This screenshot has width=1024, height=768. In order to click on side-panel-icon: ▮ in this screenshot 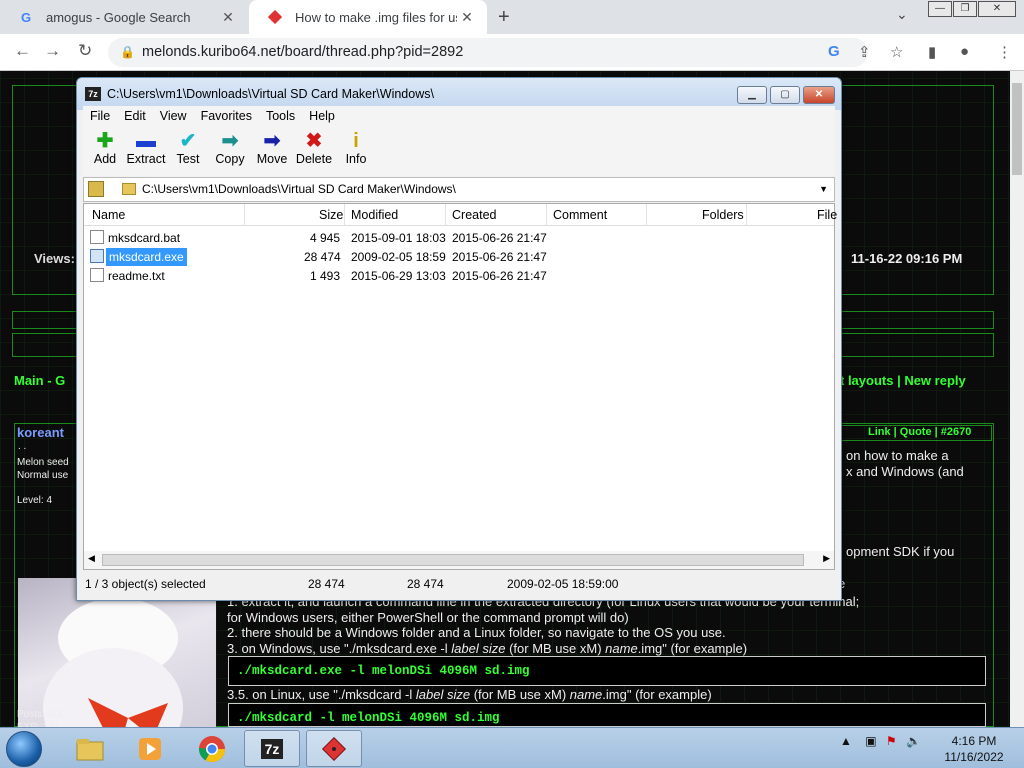, I will do `click(932, 52)`.